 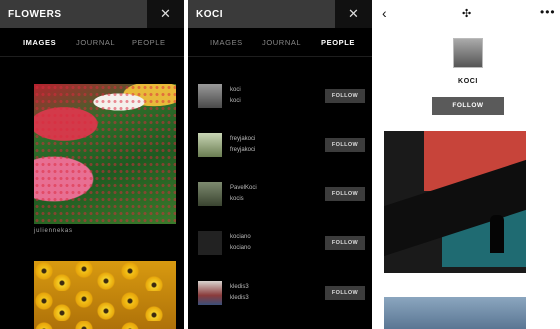 What do you see at coordinates (239, 287) in the screenshot?
I see `person-username: kledis3` at bounding box center [239, 287].